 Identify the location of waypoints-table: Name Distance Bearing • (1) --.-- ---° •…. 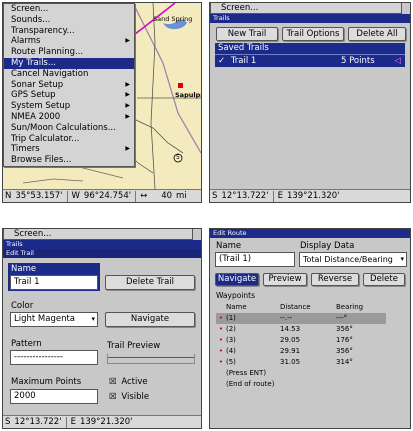
(301, 346).